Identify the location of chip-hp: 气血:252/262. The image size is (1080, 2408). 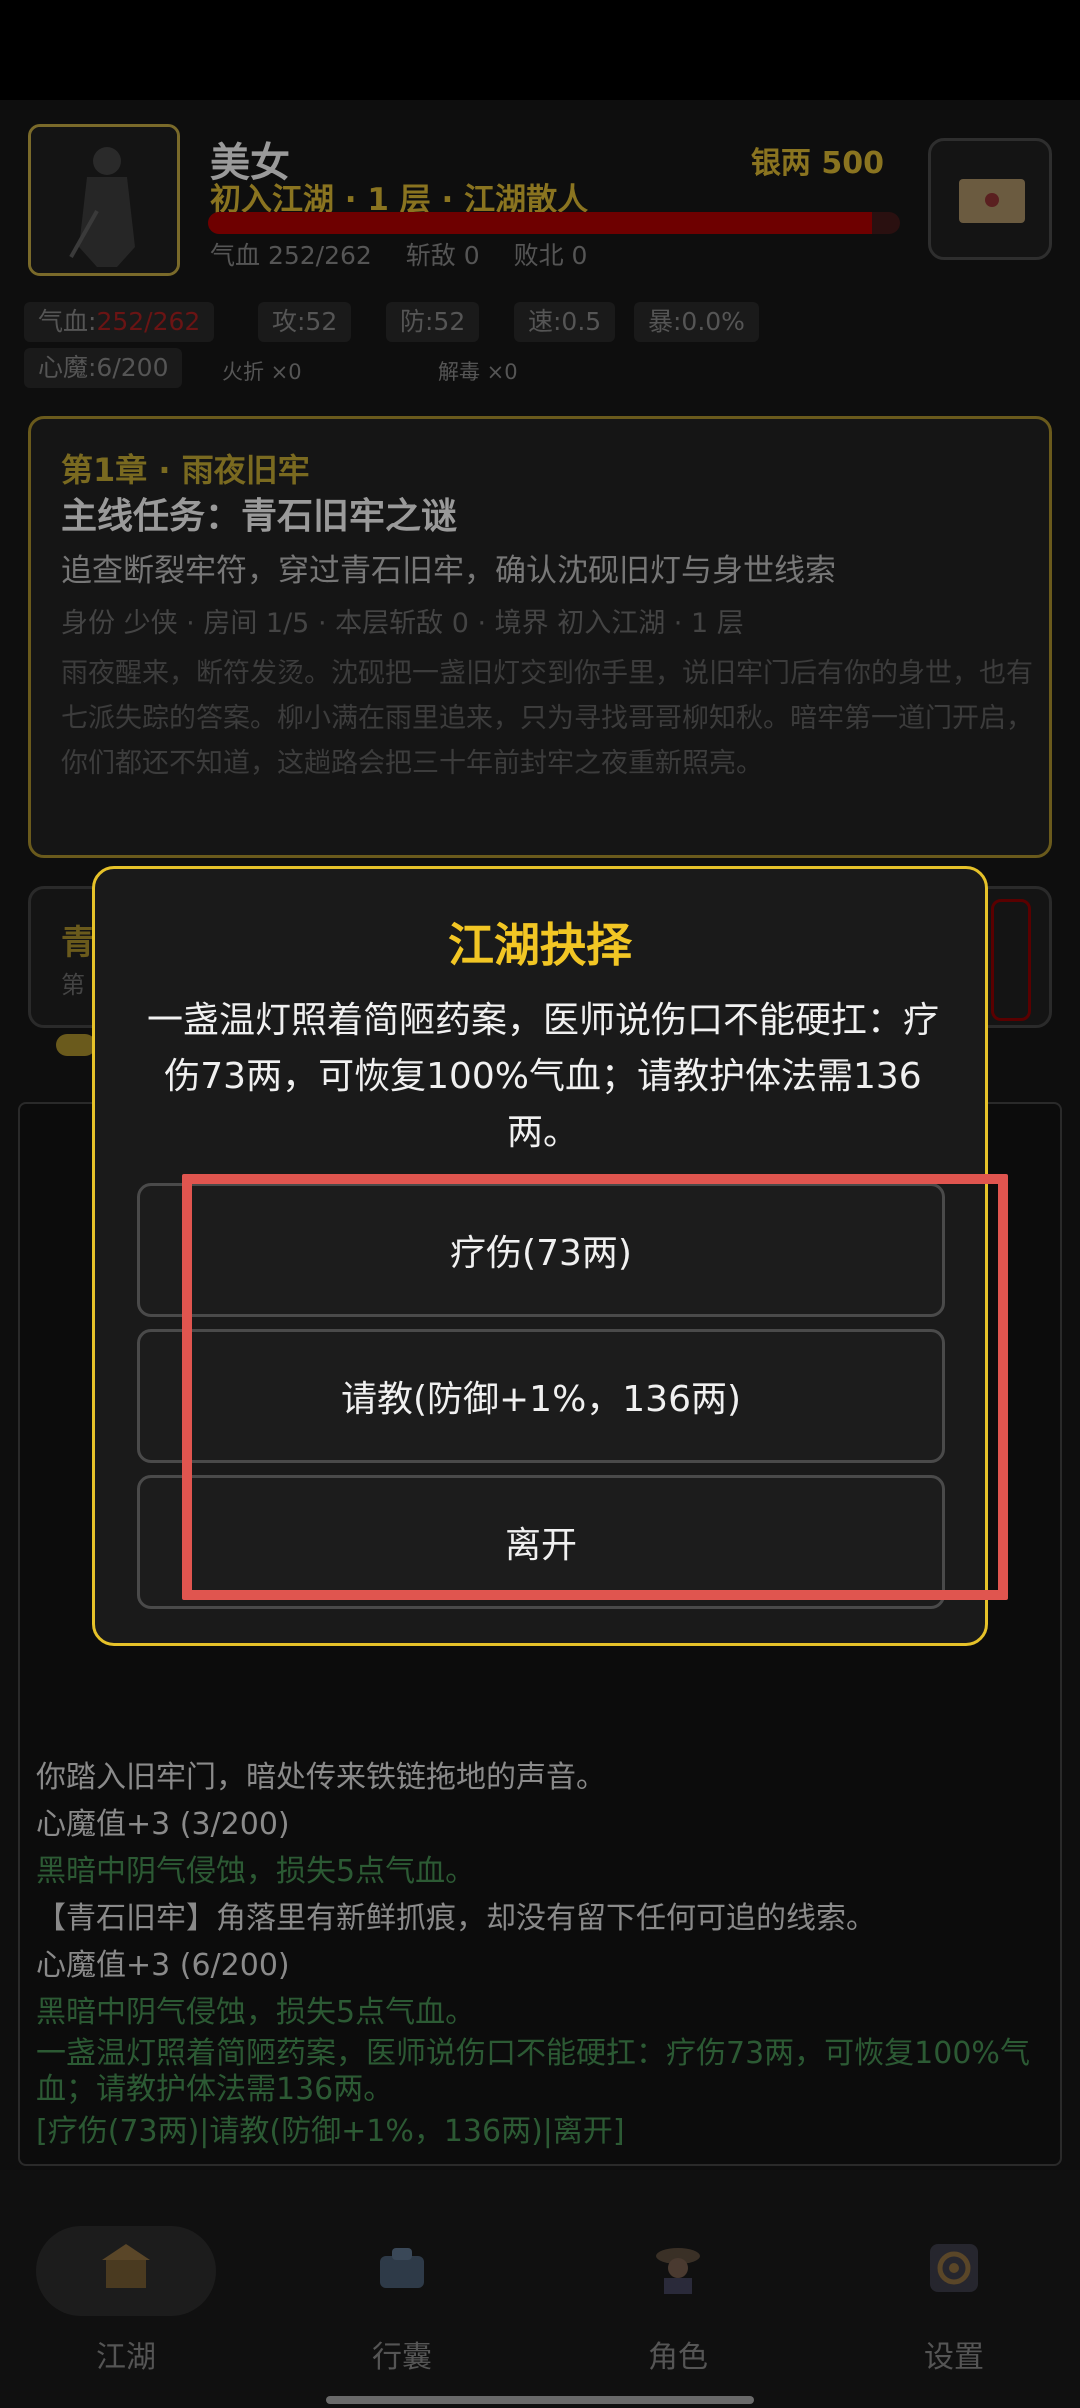
(119, 322).